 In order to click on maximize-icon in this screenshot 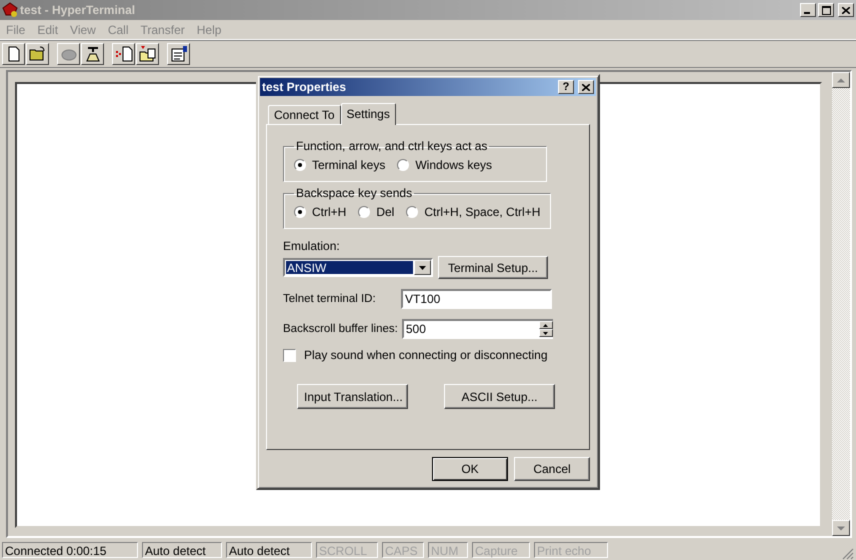, I will do `click(826, 10)`.